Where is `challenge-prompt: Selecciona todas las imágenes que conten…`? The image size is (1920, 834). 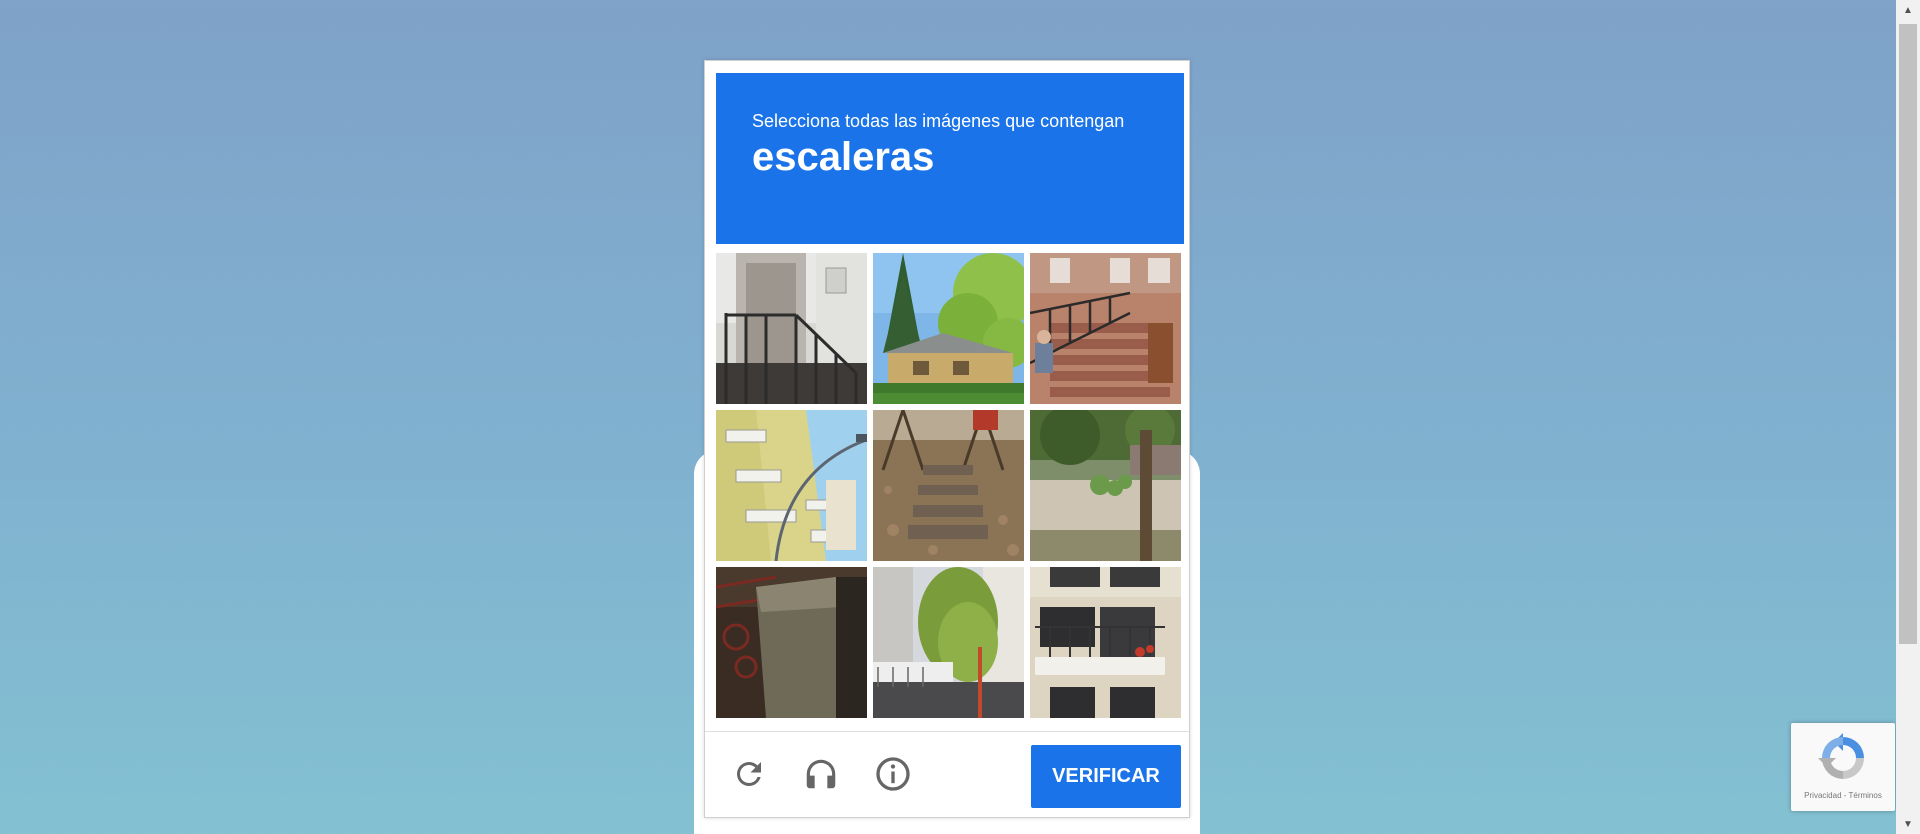 challenge-prompt: Selecciona todas las imágenes que conten… is located at coordinates (938, 121).